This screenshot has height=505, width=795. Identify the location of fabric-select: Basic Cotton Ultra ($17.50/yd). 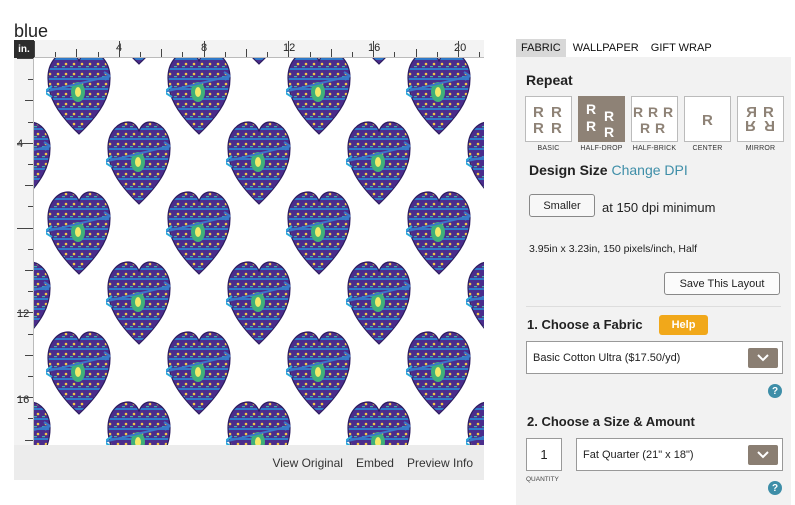
(654, 357).